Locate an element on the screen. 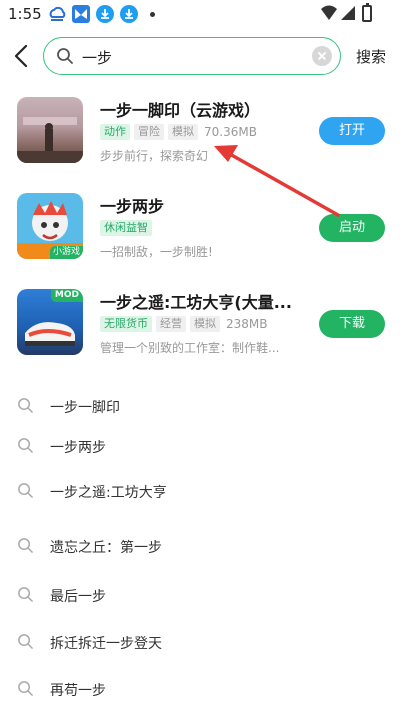 This screenshot has width=403, height=716. suggestion-text: 一步一脚印 is located at coordinates (85, 407).